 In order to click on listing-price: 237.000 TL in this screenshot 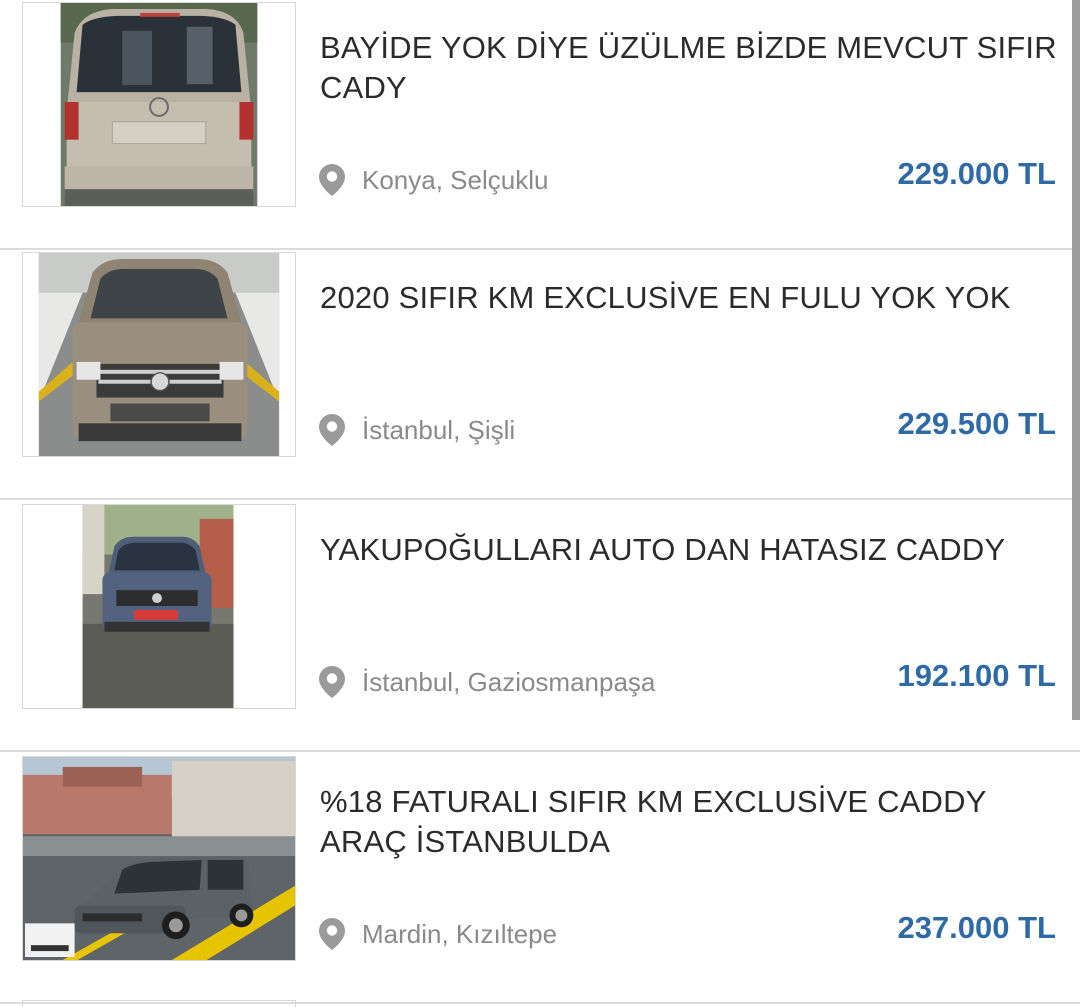, I will do `click(976, 927)`.